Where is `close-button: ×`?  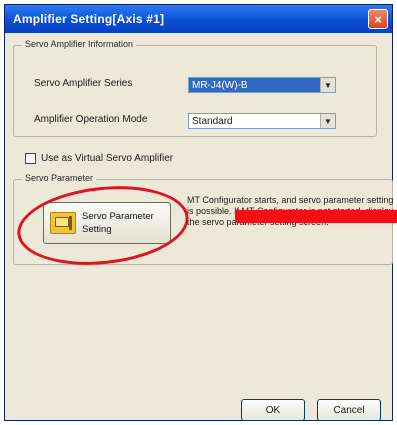
close-button: × is located at coordinates (378, 19).